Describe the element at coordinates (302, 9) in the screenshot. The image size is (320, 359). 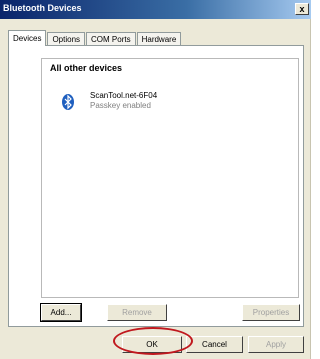
I see `close-button: x` at that location.